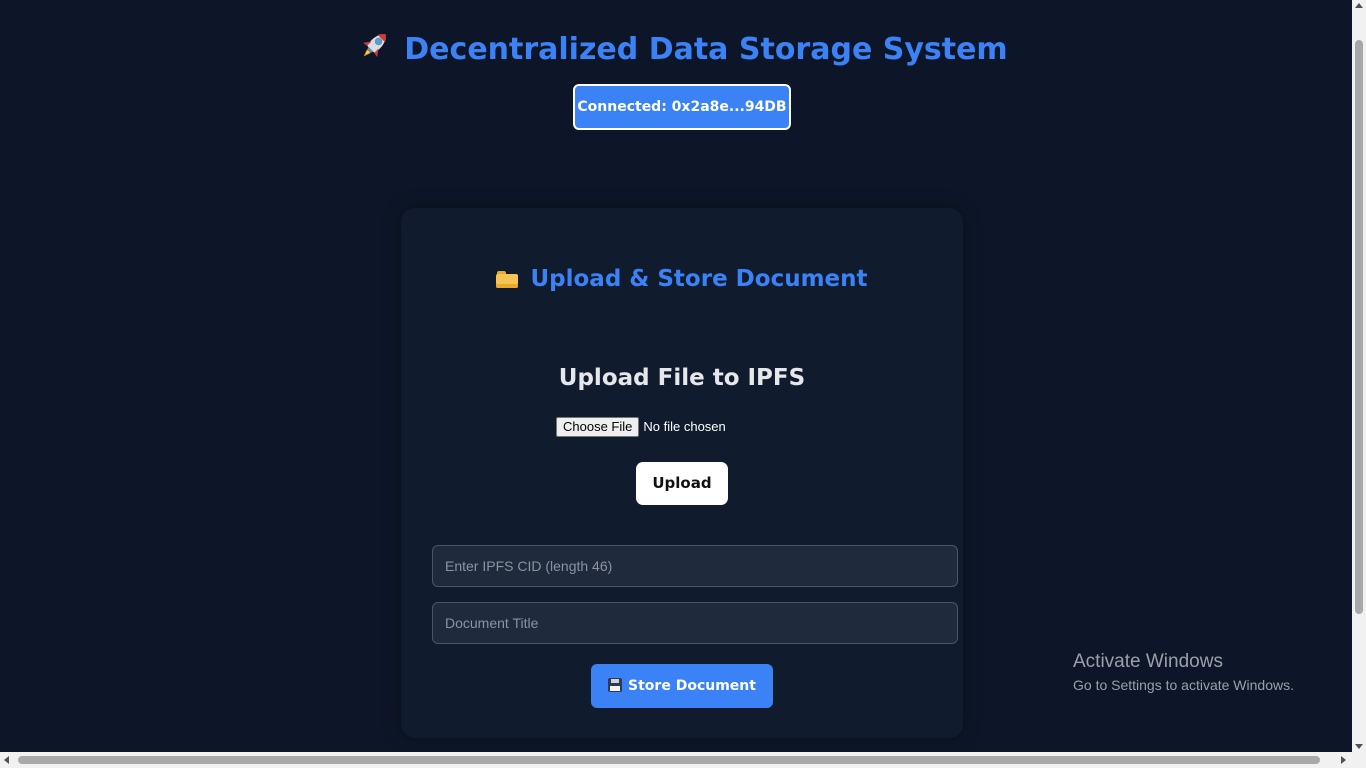  I want to click on card-title-text: Upload & Store Document, so click(699, 279).